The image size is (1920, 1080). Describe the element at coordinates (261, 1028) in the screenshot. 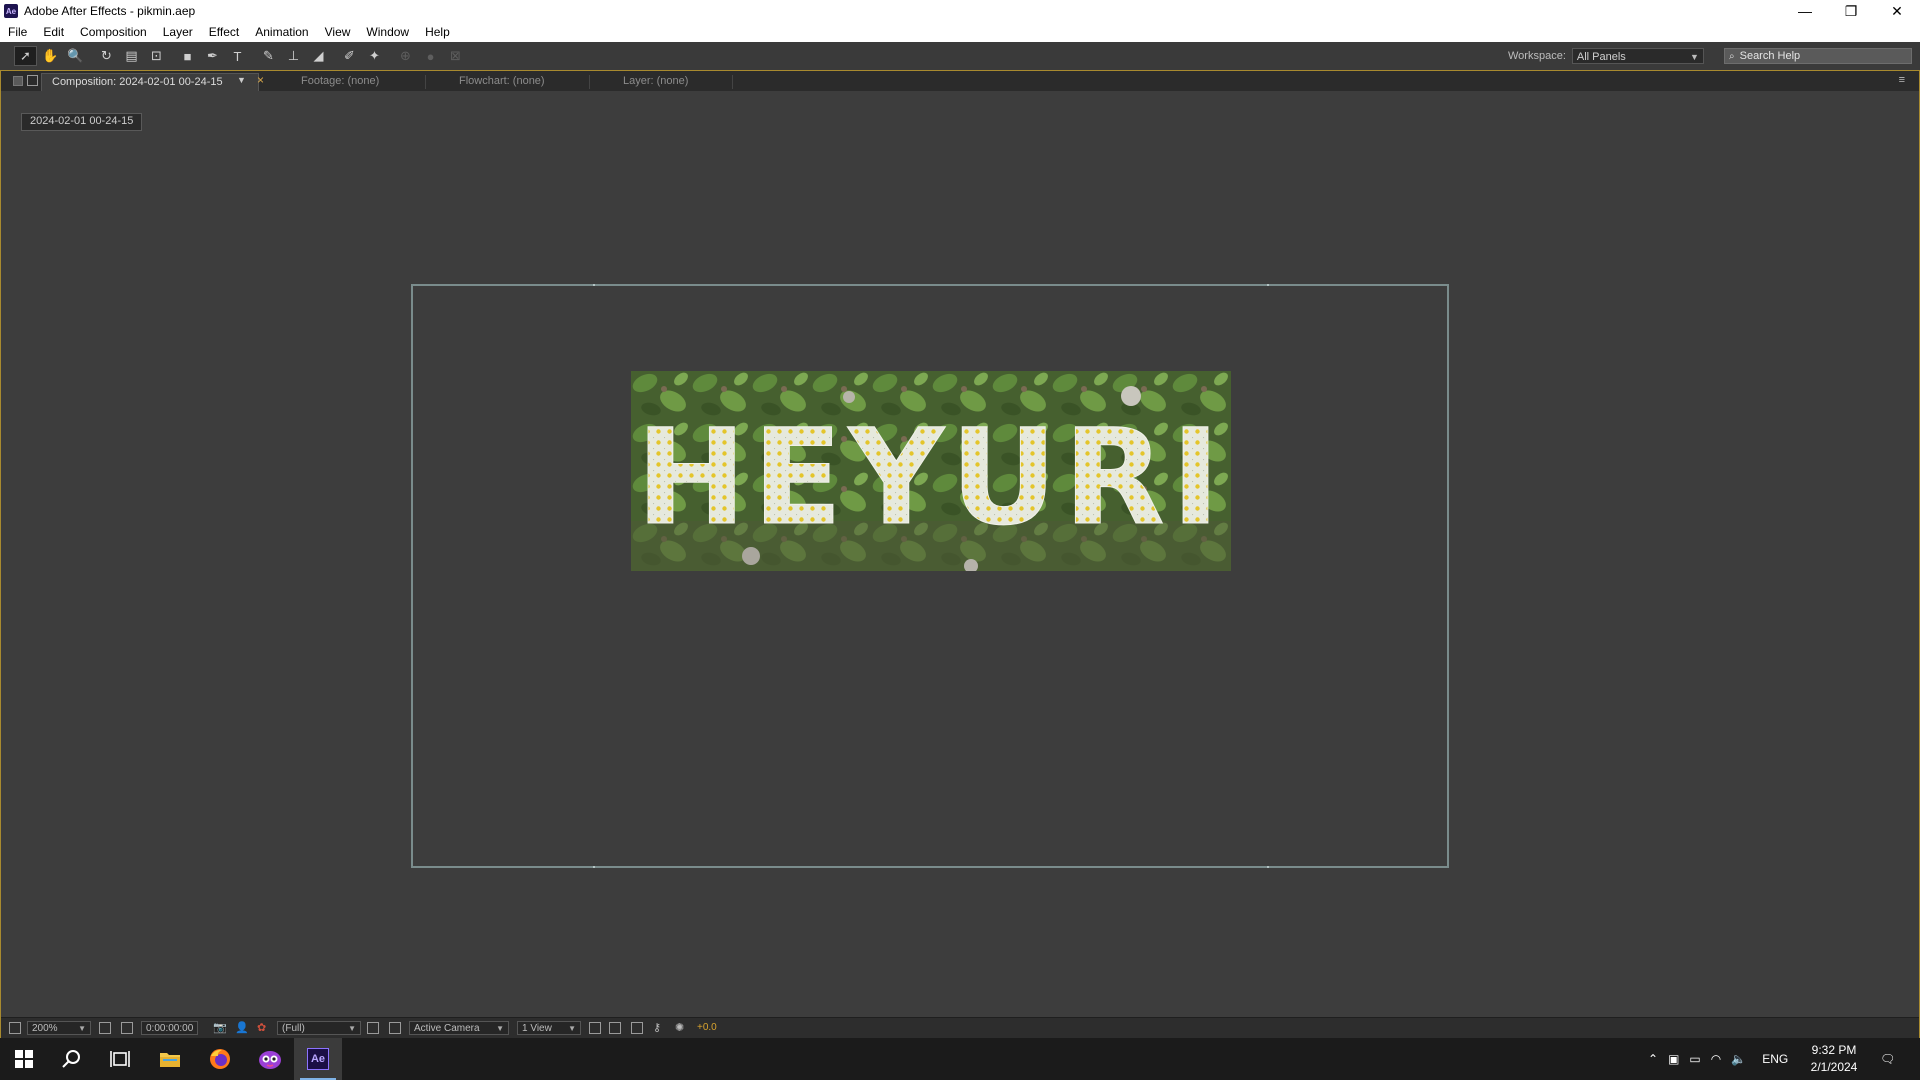

I see `channel-icon: ✿` at that location.